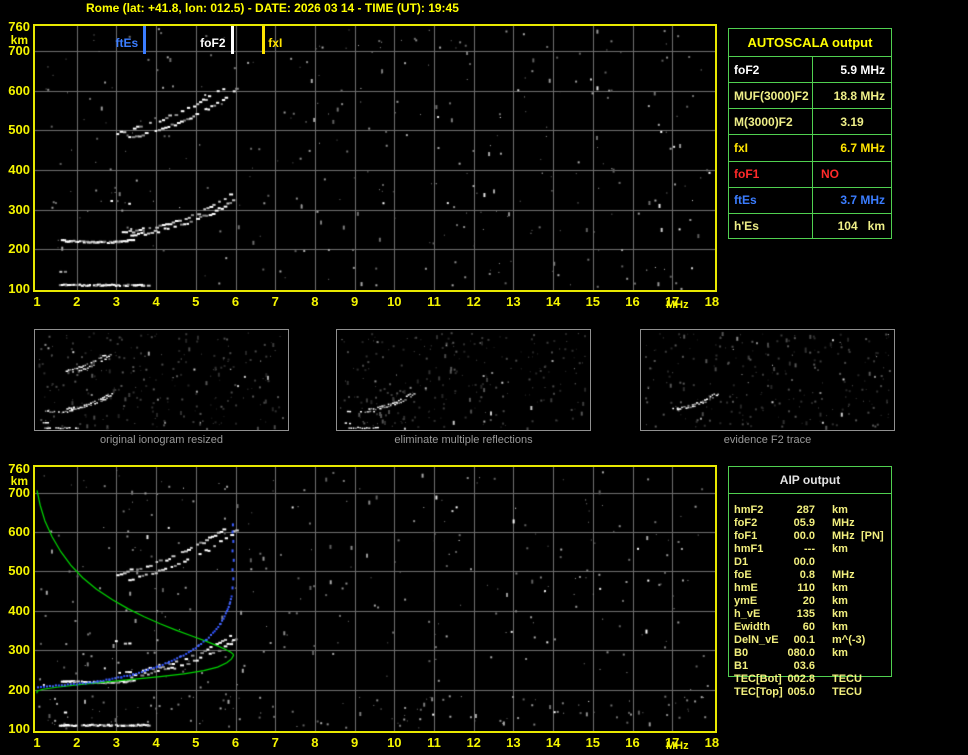  Describe the element at coordinates (807, 575) in the screenshot. I see `aip-row-value: 0.8` at that location.